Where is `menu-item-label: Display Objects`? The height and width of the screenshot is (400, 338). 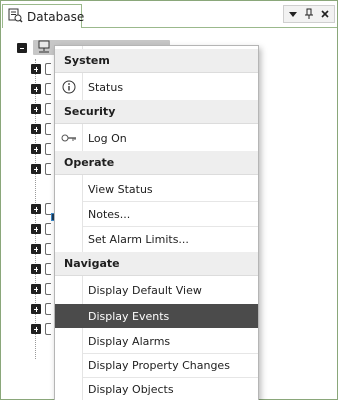 menu-item-label: Display Objects is located at coordinates (131, 389).